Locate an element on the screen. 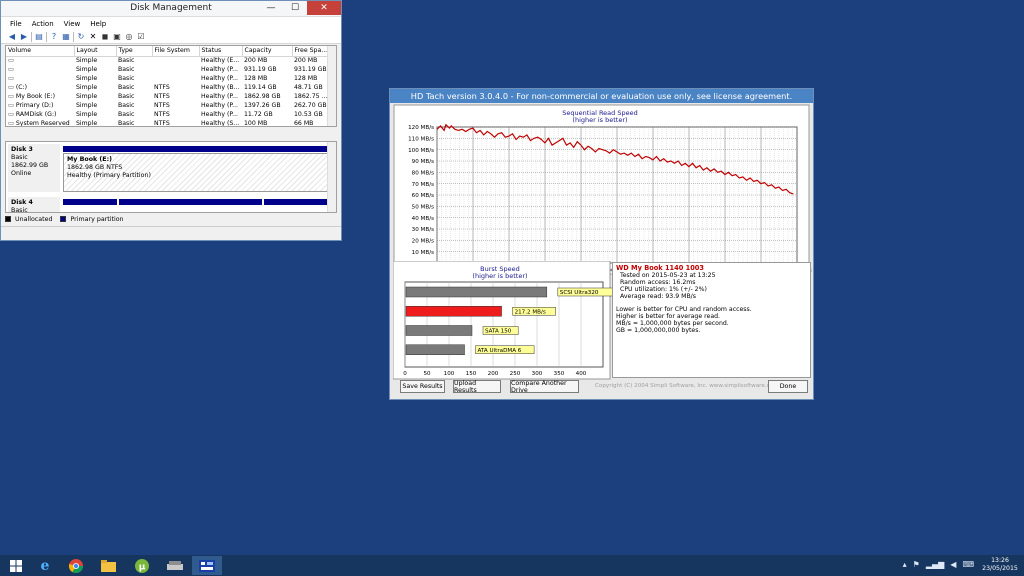 The image size is (1024, 576). note-line: MB/s = 1,000,000 bytes per second. is located at coordinates (672, 323).